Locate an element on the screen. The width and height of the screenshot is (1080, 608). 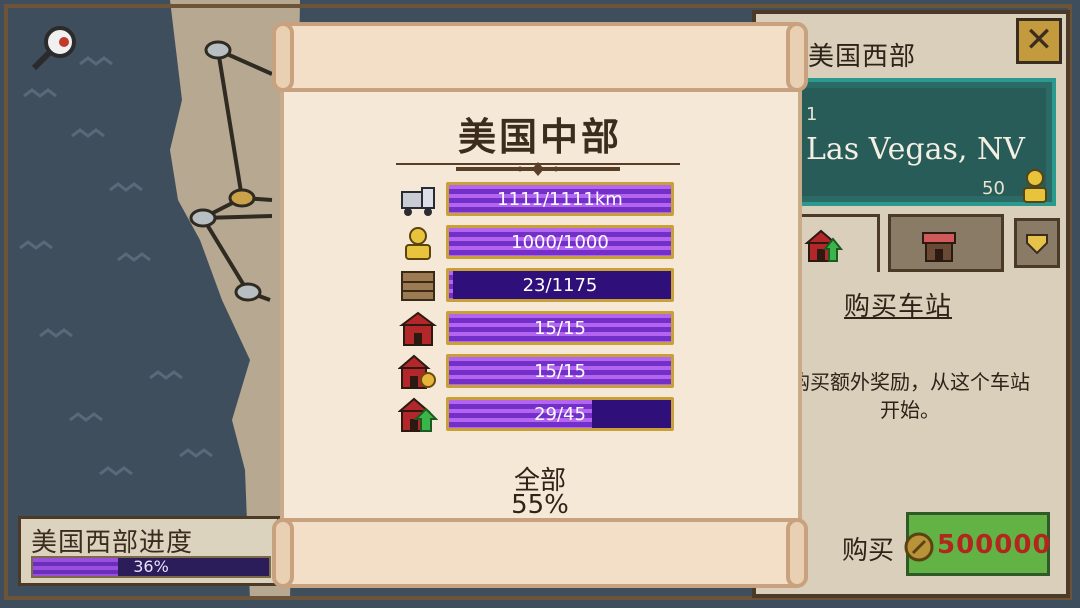
scroll-roll-bottom is located at coordinates (540, 553).